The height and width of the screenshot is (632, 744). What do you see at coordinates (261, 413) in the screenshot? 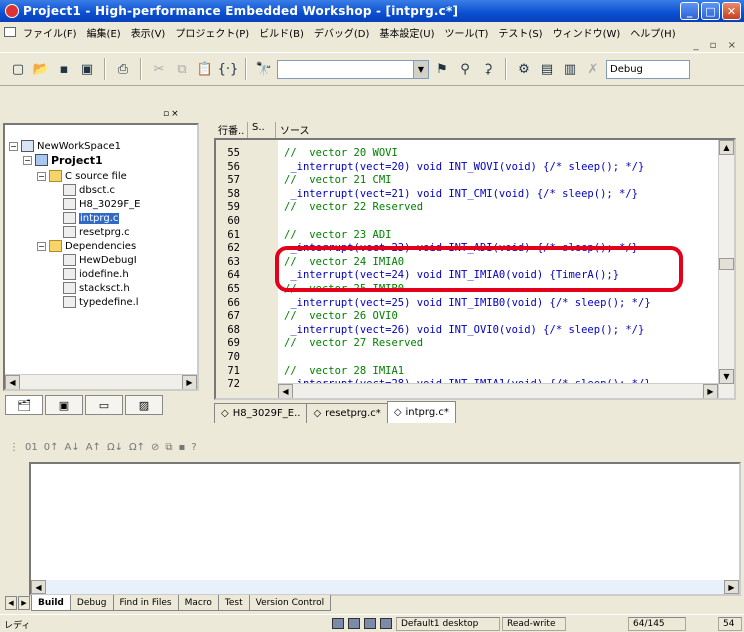
I see `editor-tab: ◇ H8_3029F_E..` at bounding box center [261, 413].